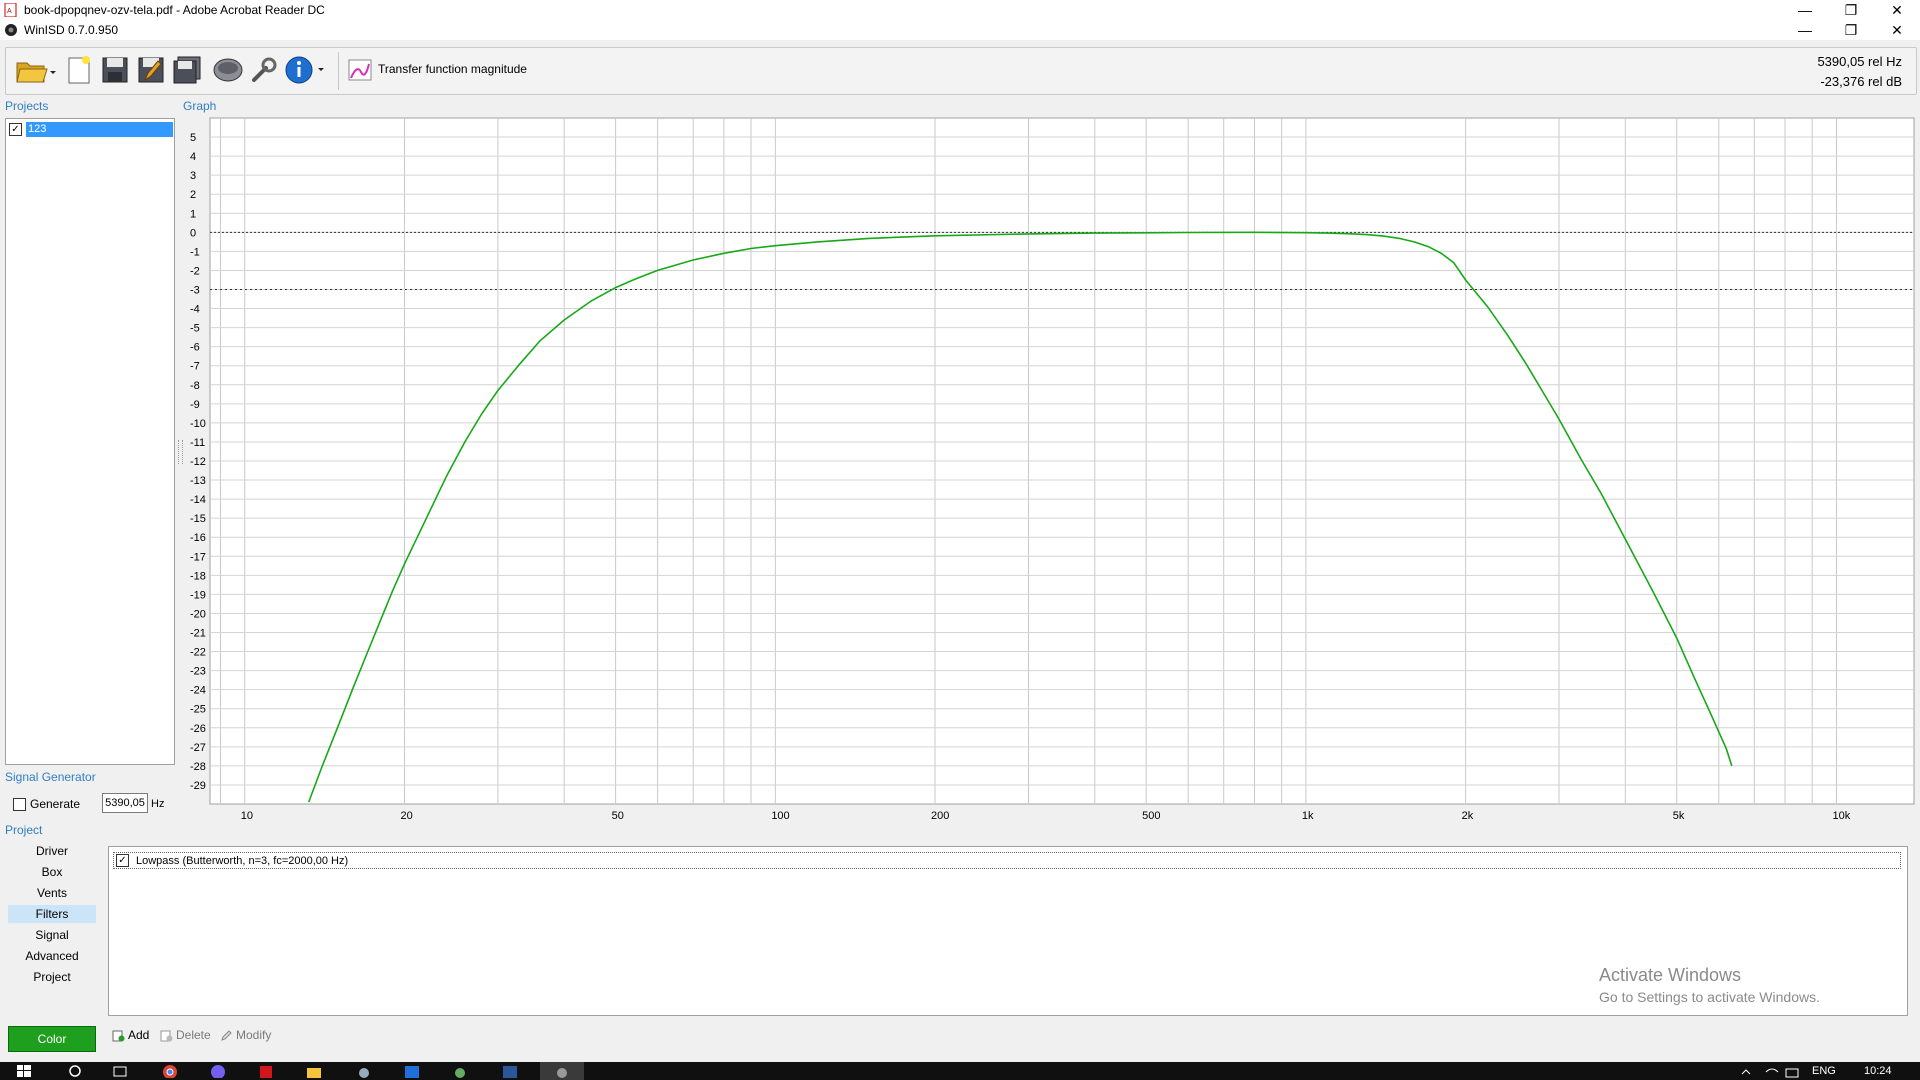  I want to click on app-restore-button: ❐, so click(1851, 30).